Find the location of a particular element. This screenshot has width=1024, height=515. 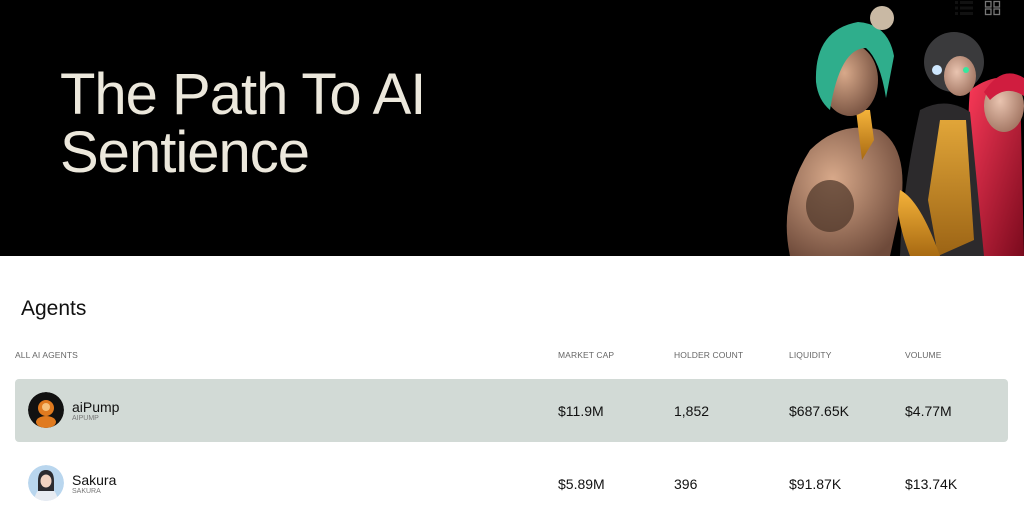

holder-count-value: 396 is located at coordinates (686, 484).